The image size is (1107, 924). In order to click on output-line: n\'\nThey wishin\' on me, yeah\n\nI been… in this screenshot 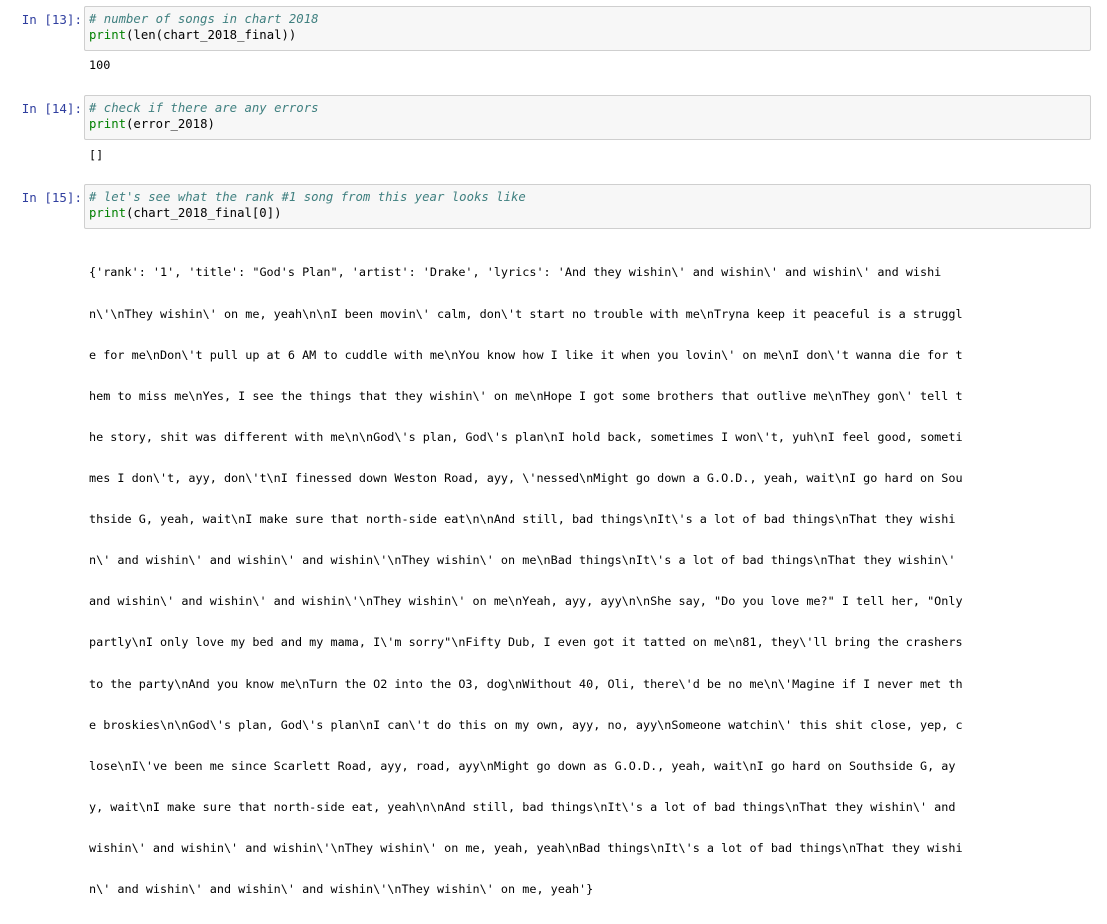, I will do `click(526, 313)`.